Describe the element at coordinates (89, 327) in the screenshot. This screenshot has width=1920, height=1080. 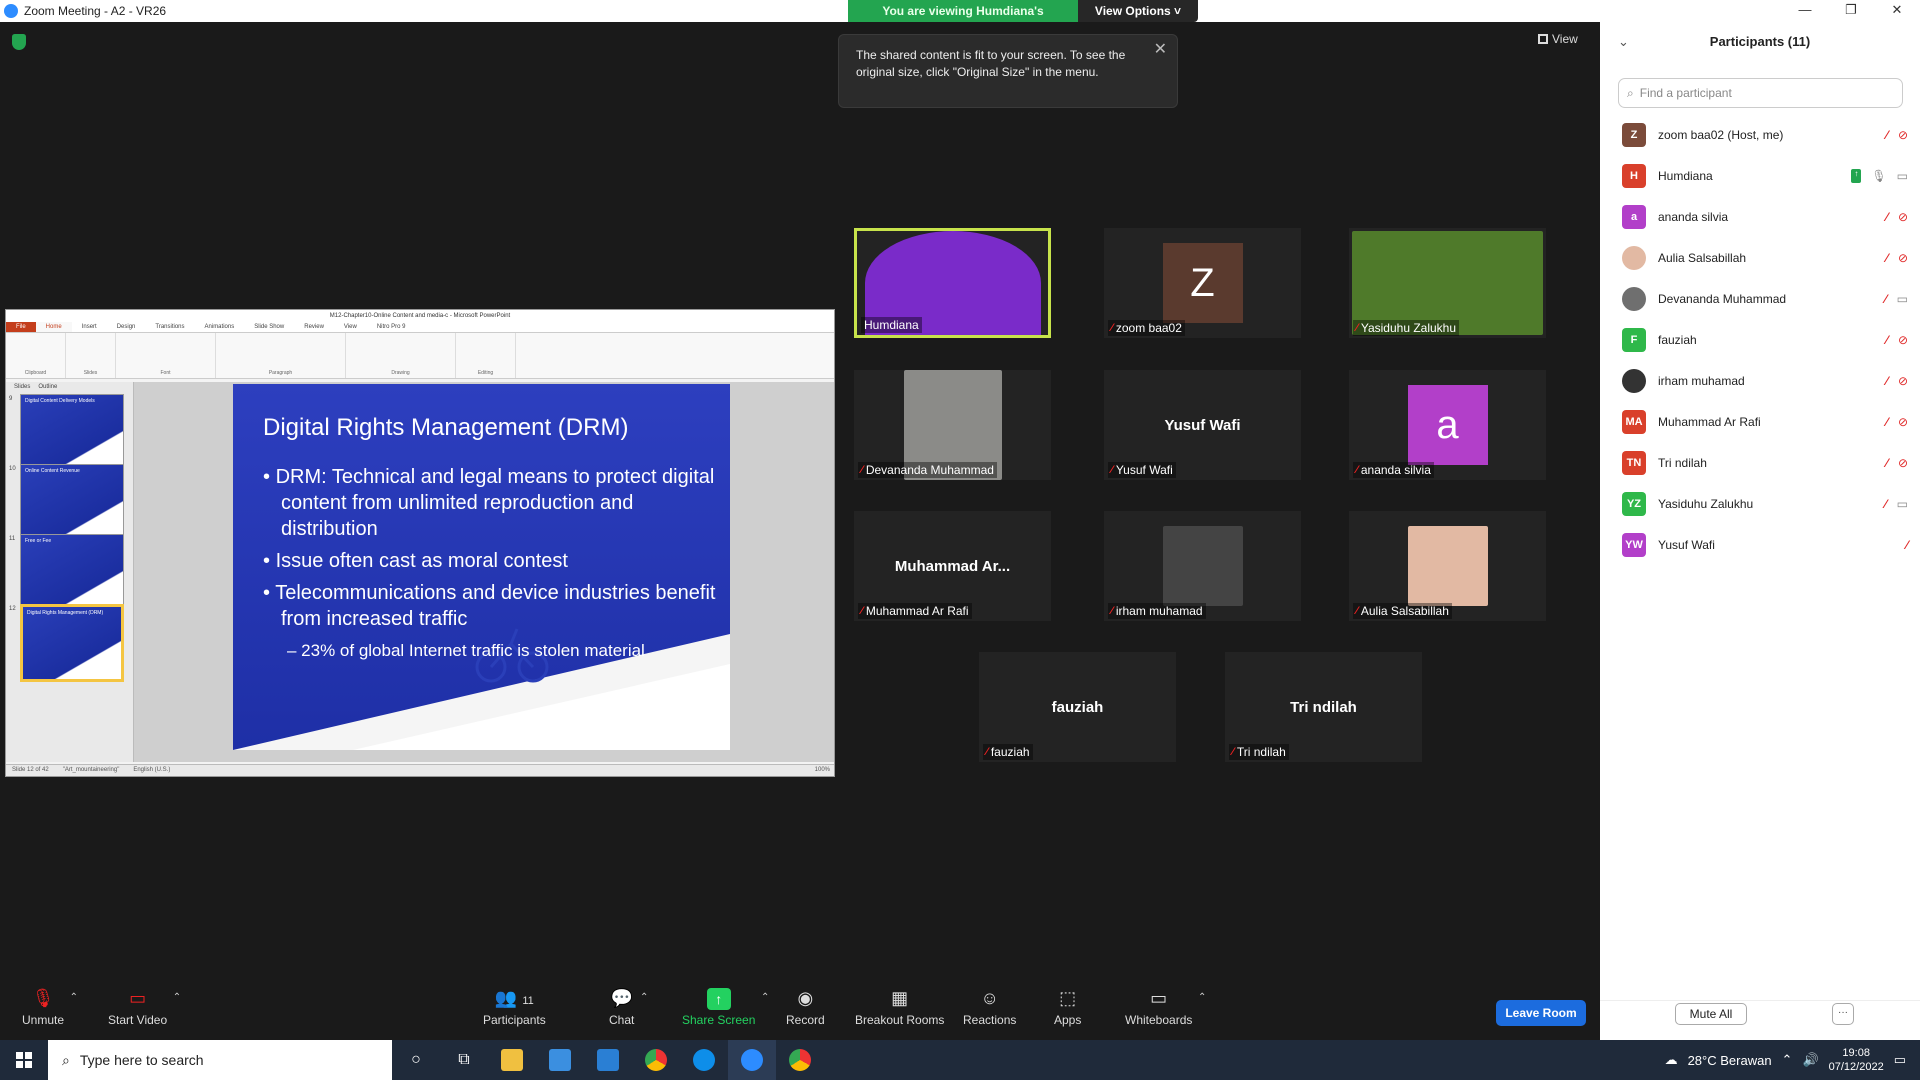
I see `ppt-tab: Insert` at that location.